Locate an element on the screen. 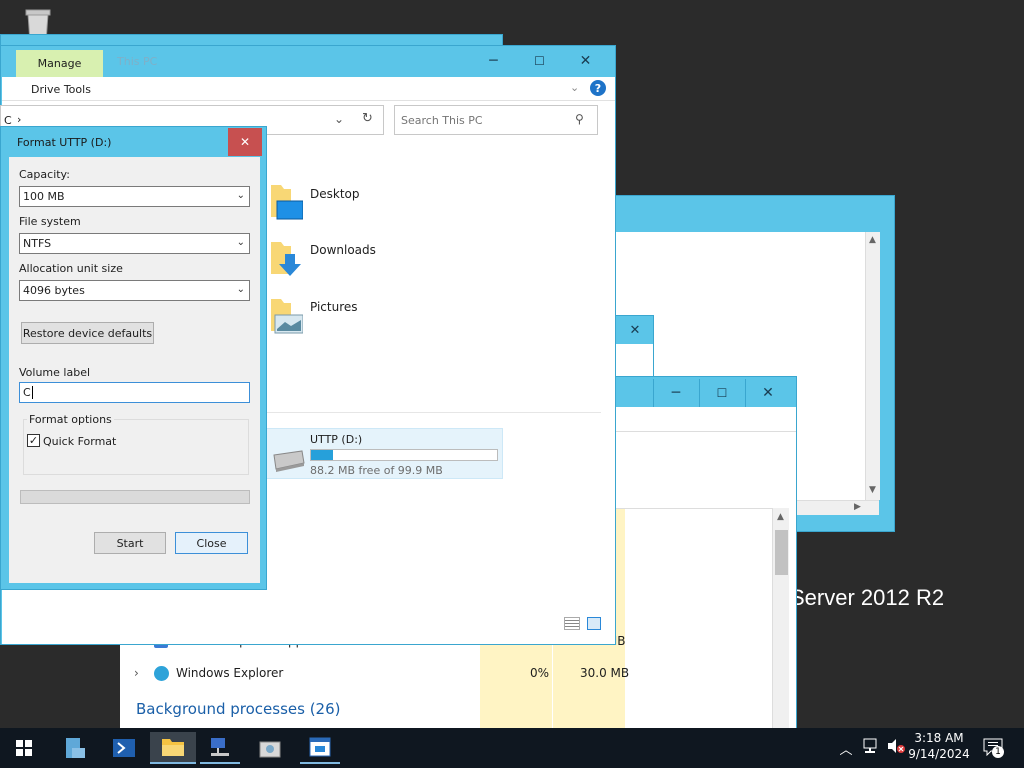 The image size is (1024, 768). format-options-label: Format options is located at coordinates (70, 419).